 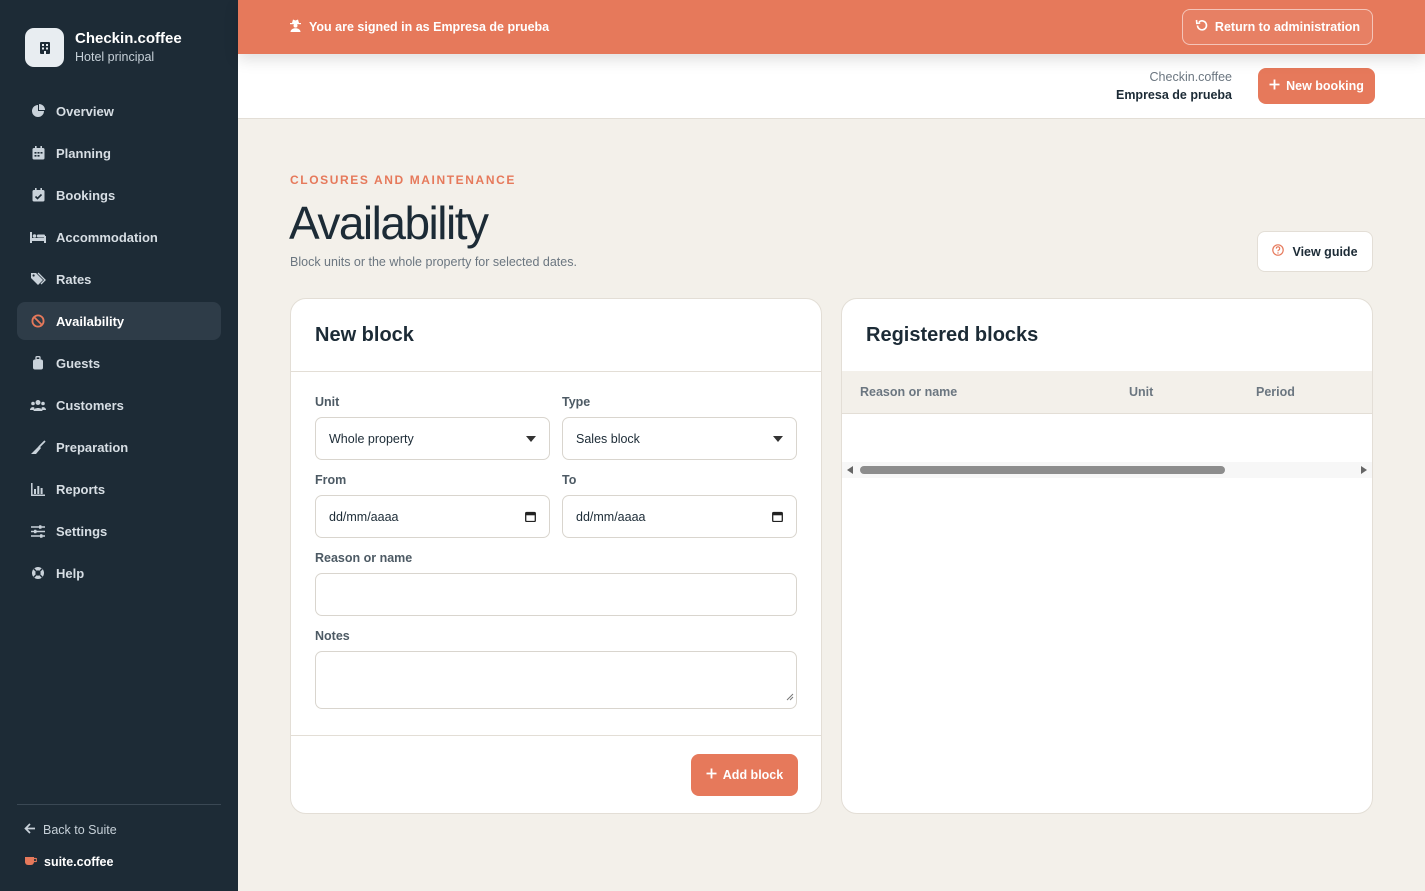 What do you see at coordinates (531, 439) in the screenshot?
I see `chevron-down-icon` at bounding box center [531, 439].